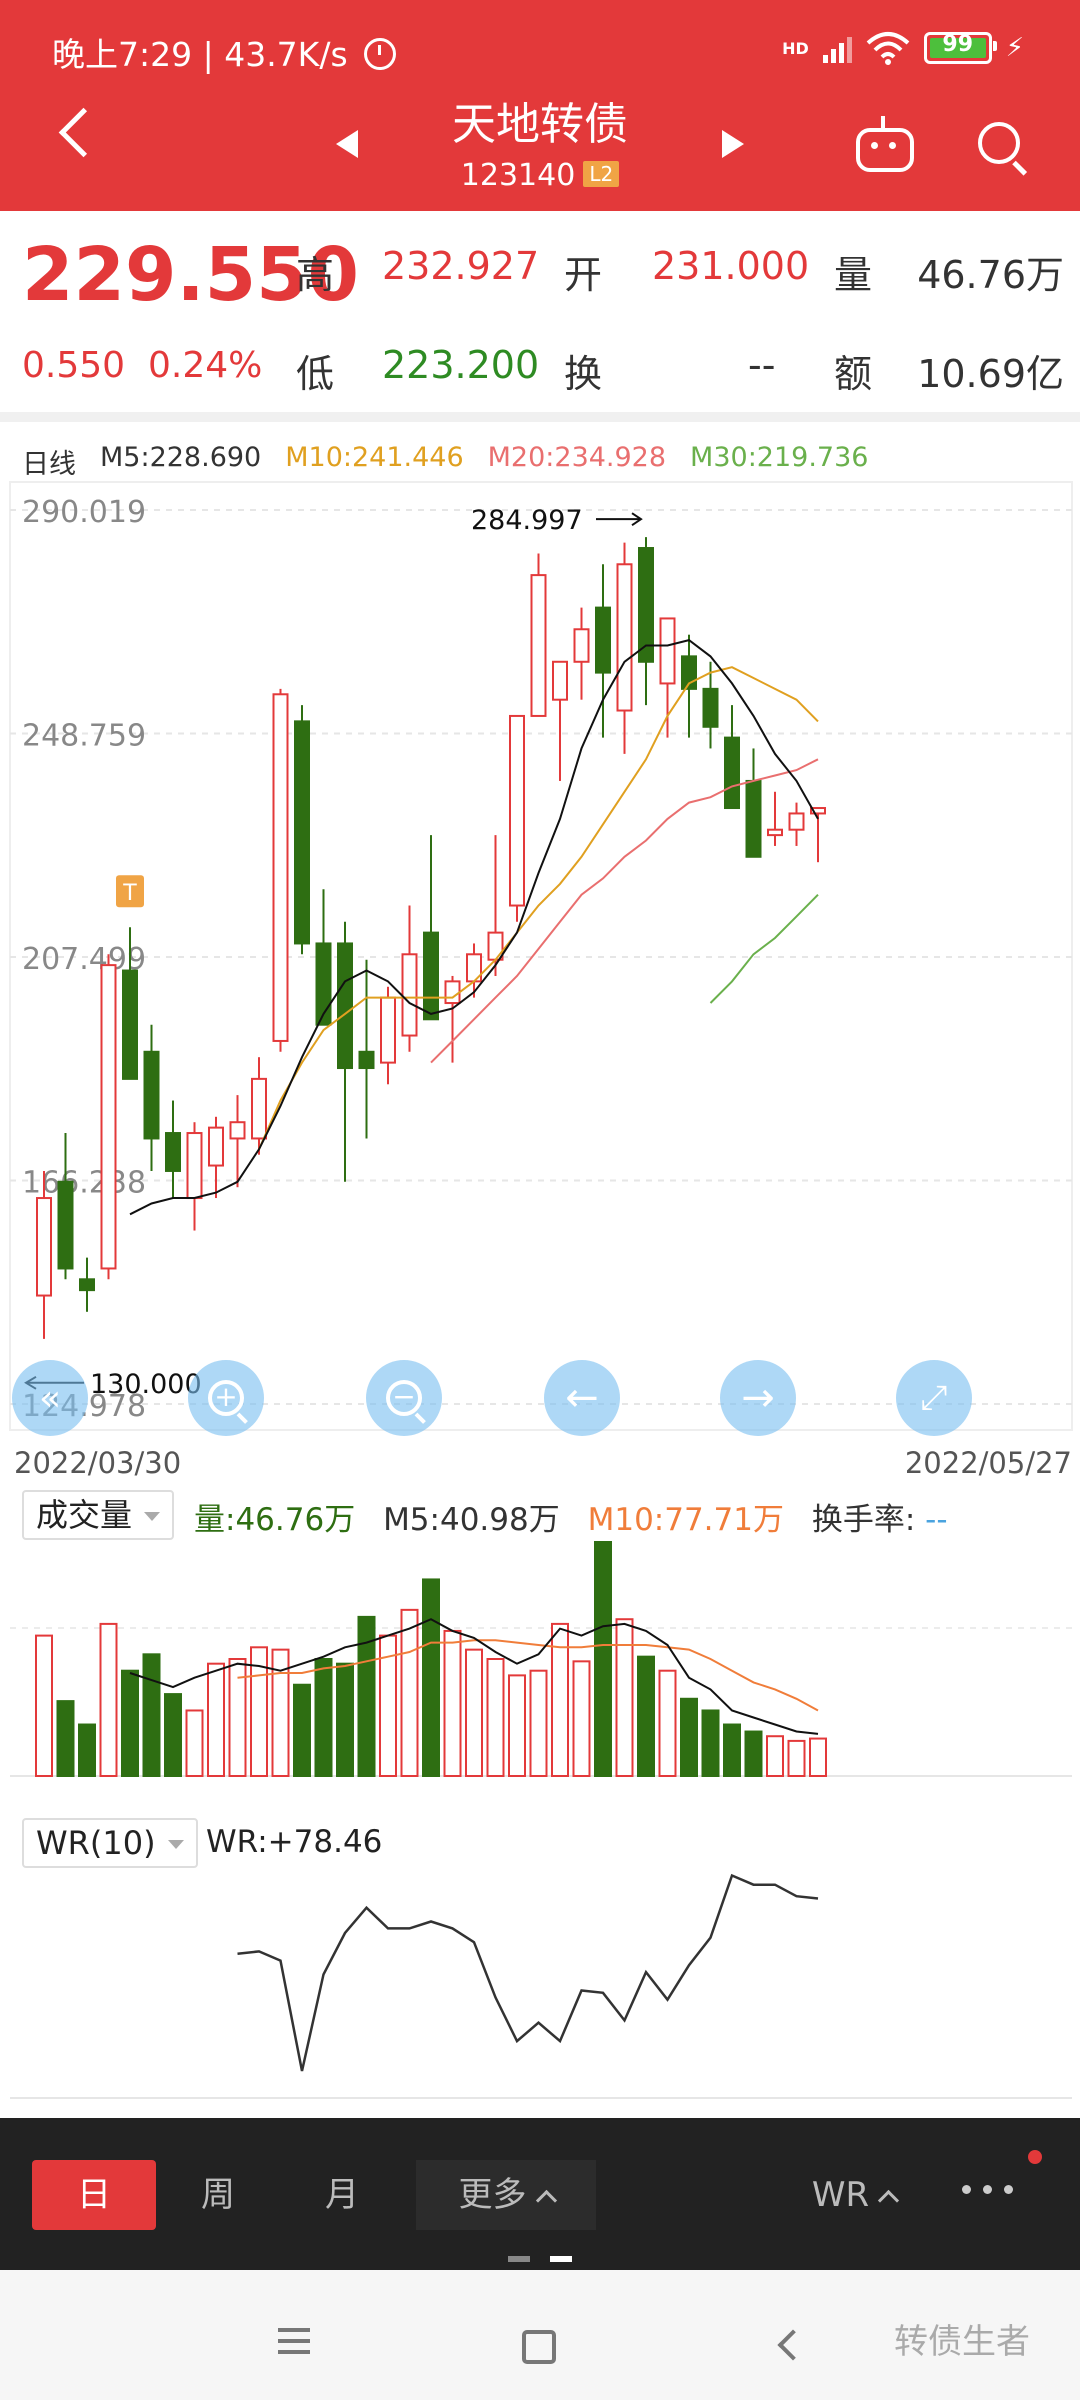 The image size is (1080, 2400). Describe the element at coordinates (527, 520) in the screenshot. I see `max-price-label: 284.997` at that location.